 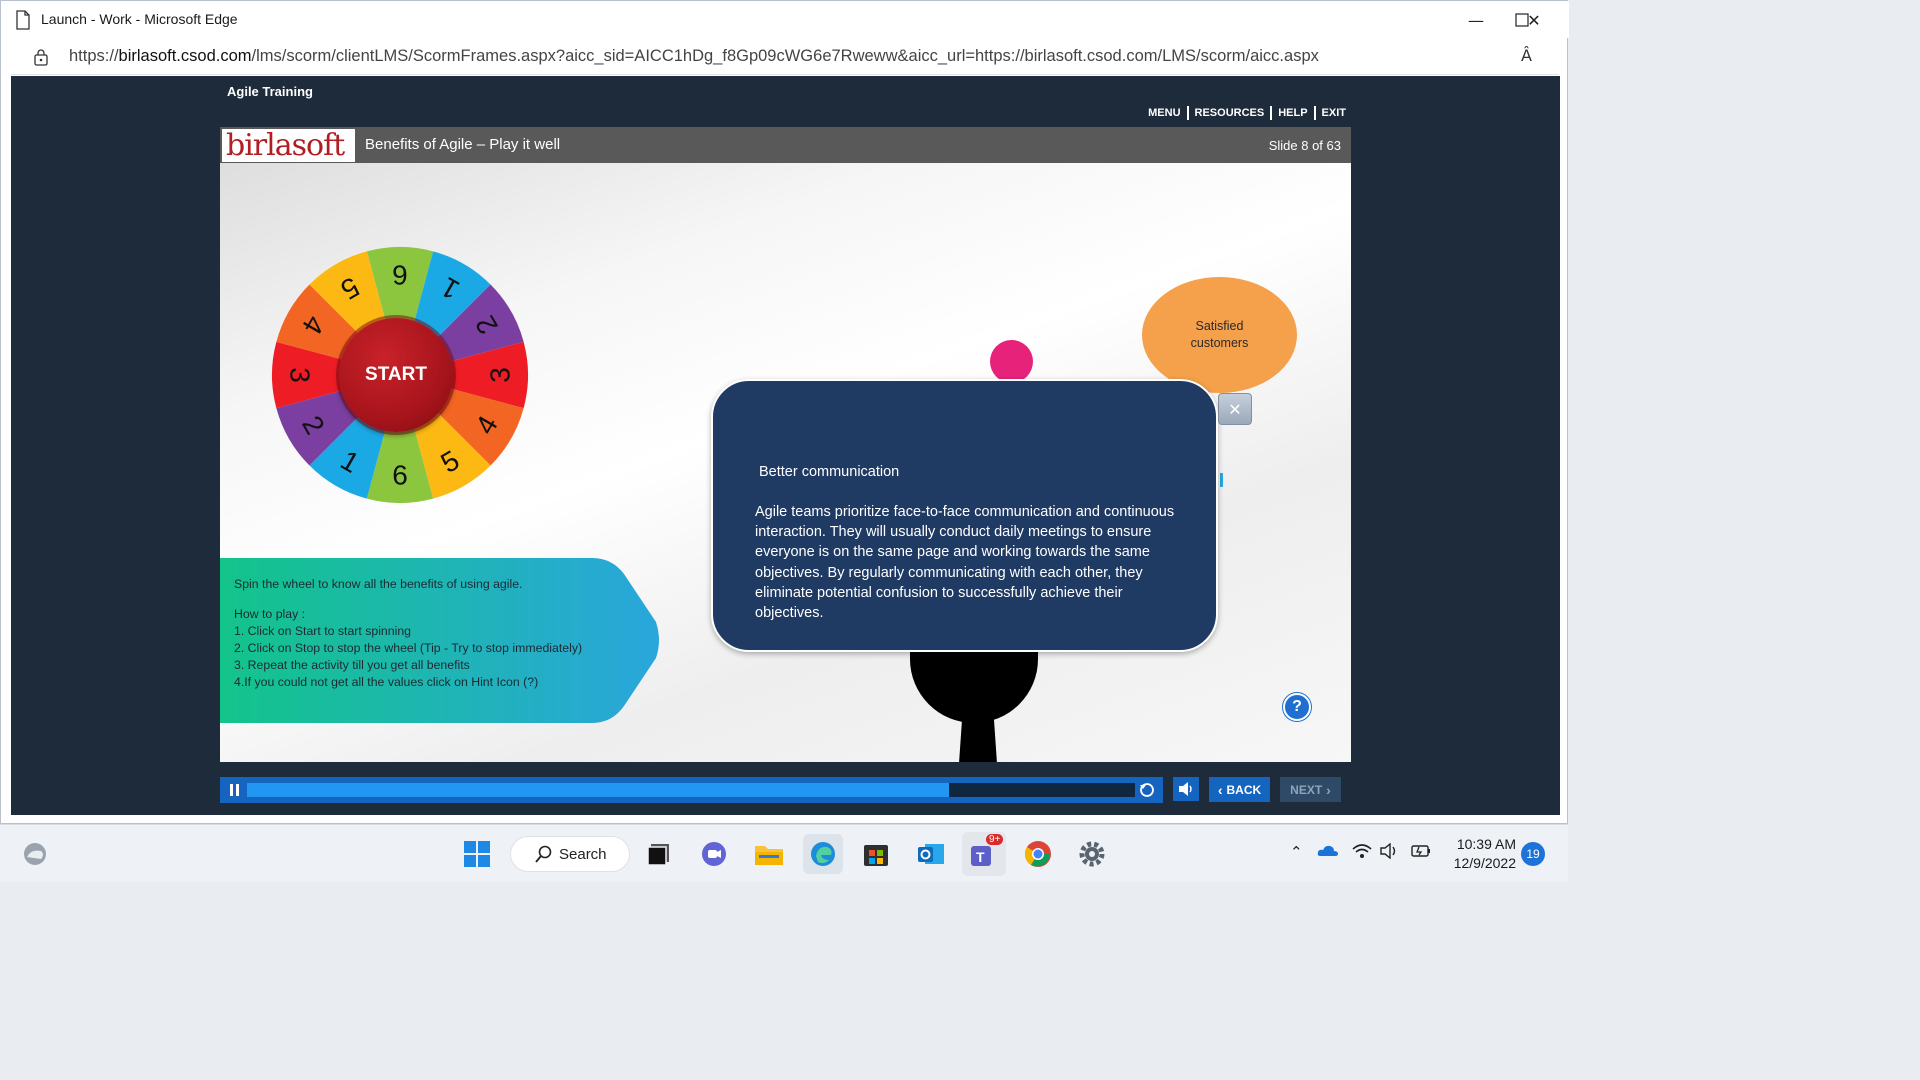 I want to click on birlasoft-logo: birlasoft, so click(x=288, y=145).